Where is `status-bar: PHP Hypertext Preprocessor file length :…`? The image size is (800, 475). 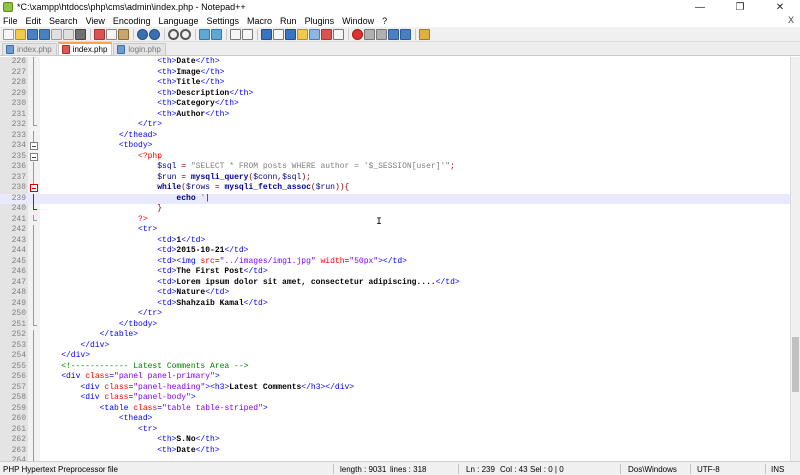
status-bar: PHP Hypertext Preprocessor file length :… is located at coordinates (400, 468).